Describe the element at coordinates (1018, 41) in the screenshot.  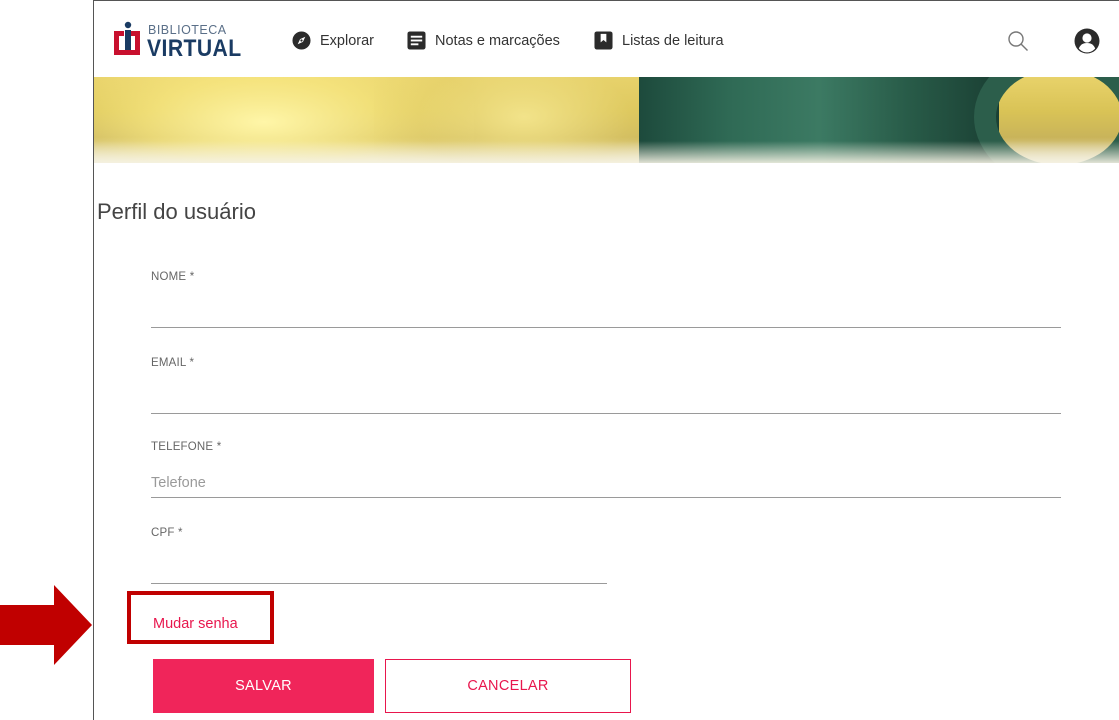
I see `search-icon` at that location.